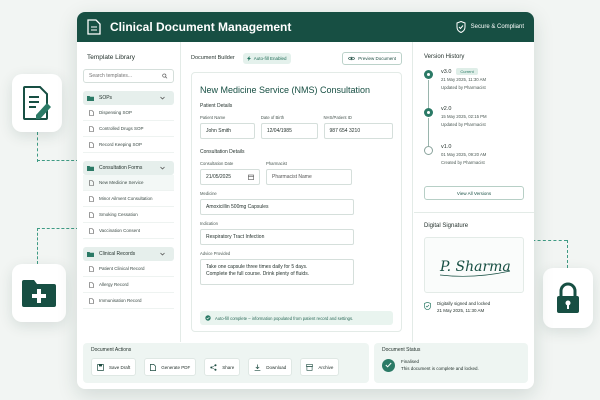 This screenshot has height=400, width=600. What do you see at coordinates (106, 98) in the screenshot?
I see `group-label: SOPs` at bounding box center [106, 98].